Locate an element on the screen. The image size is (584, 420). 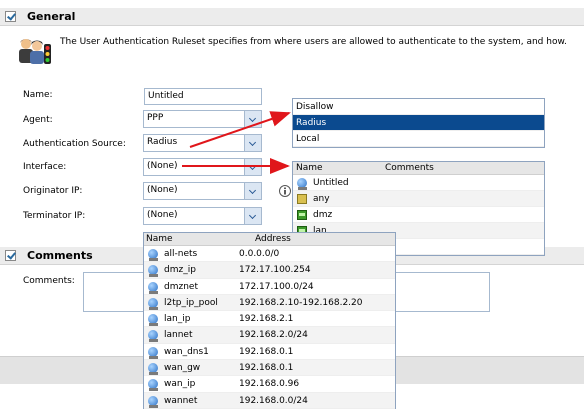
interface-option-untitled: Untitled is located at coordinates (418, 183).